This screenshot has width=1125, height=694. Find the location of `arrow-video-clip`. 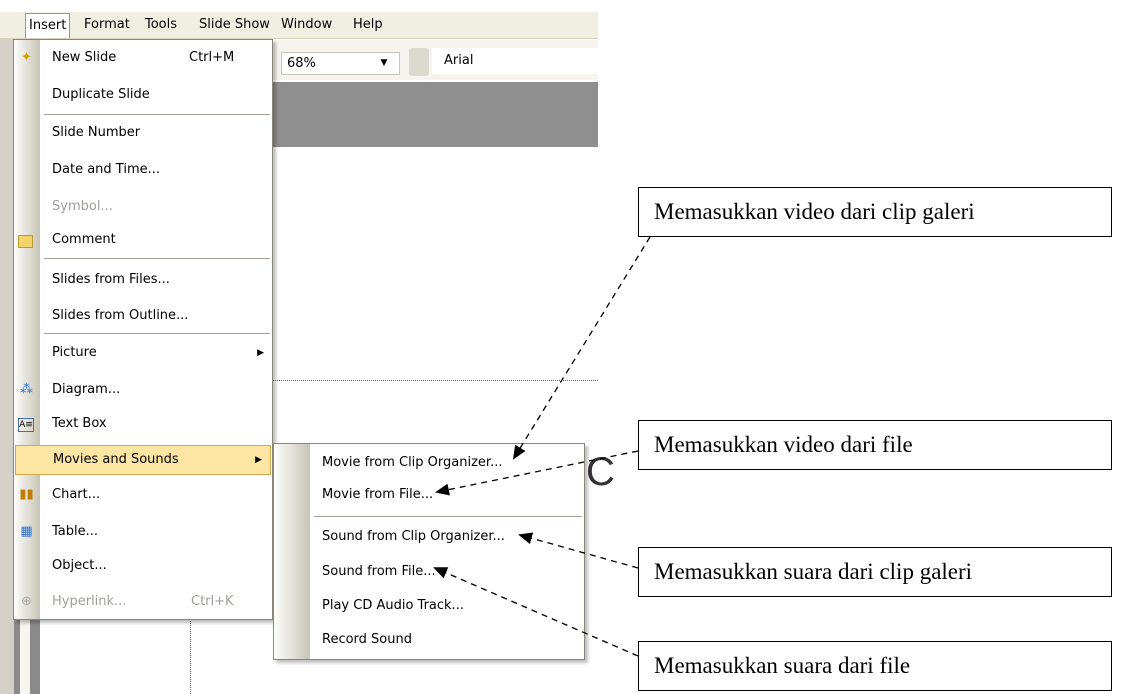

arrow-video-clip is located at coordinates (581, 348).